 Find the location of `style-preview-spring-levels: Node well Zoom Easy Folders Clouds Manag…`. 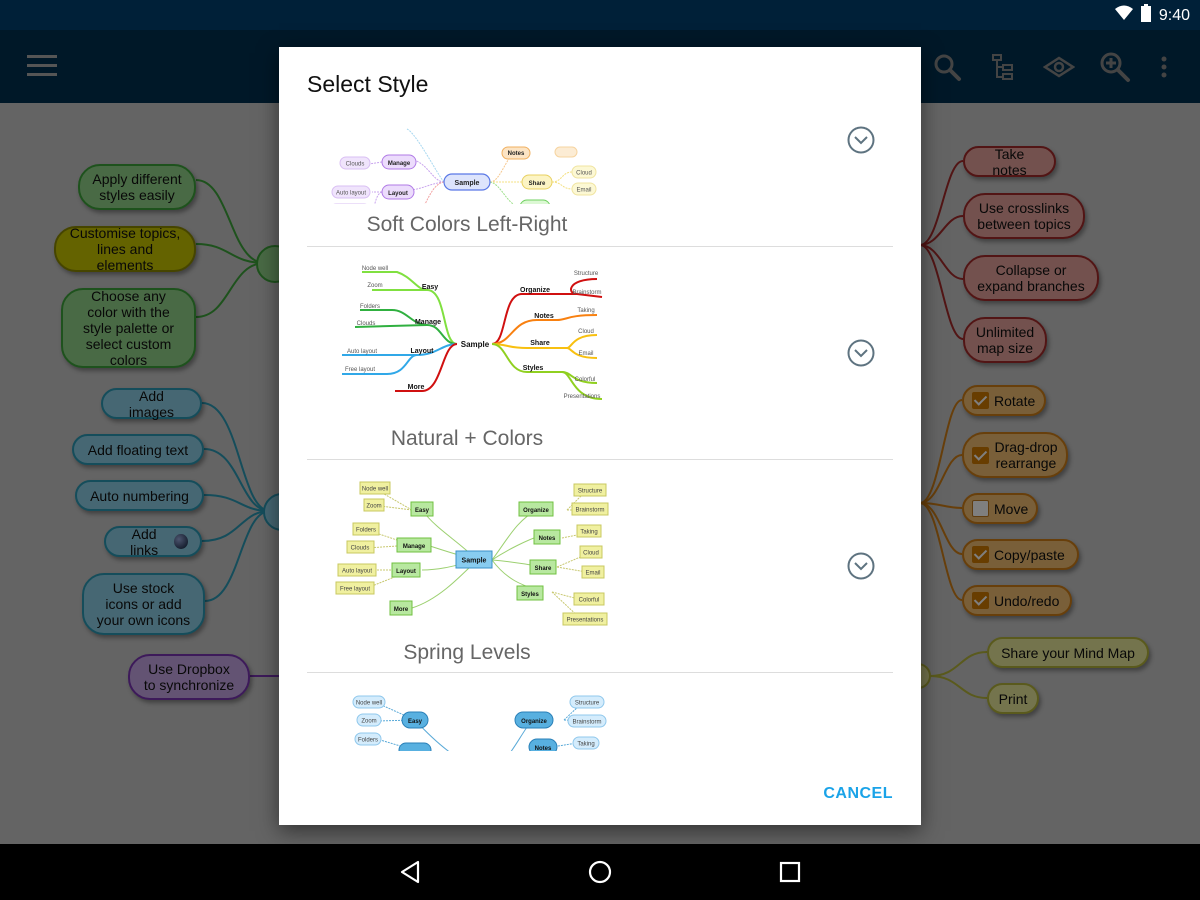

style-preview-spring-levels: Node well Zoom Easy Folders Clouds Manag… is located at coordinates (472, 553).